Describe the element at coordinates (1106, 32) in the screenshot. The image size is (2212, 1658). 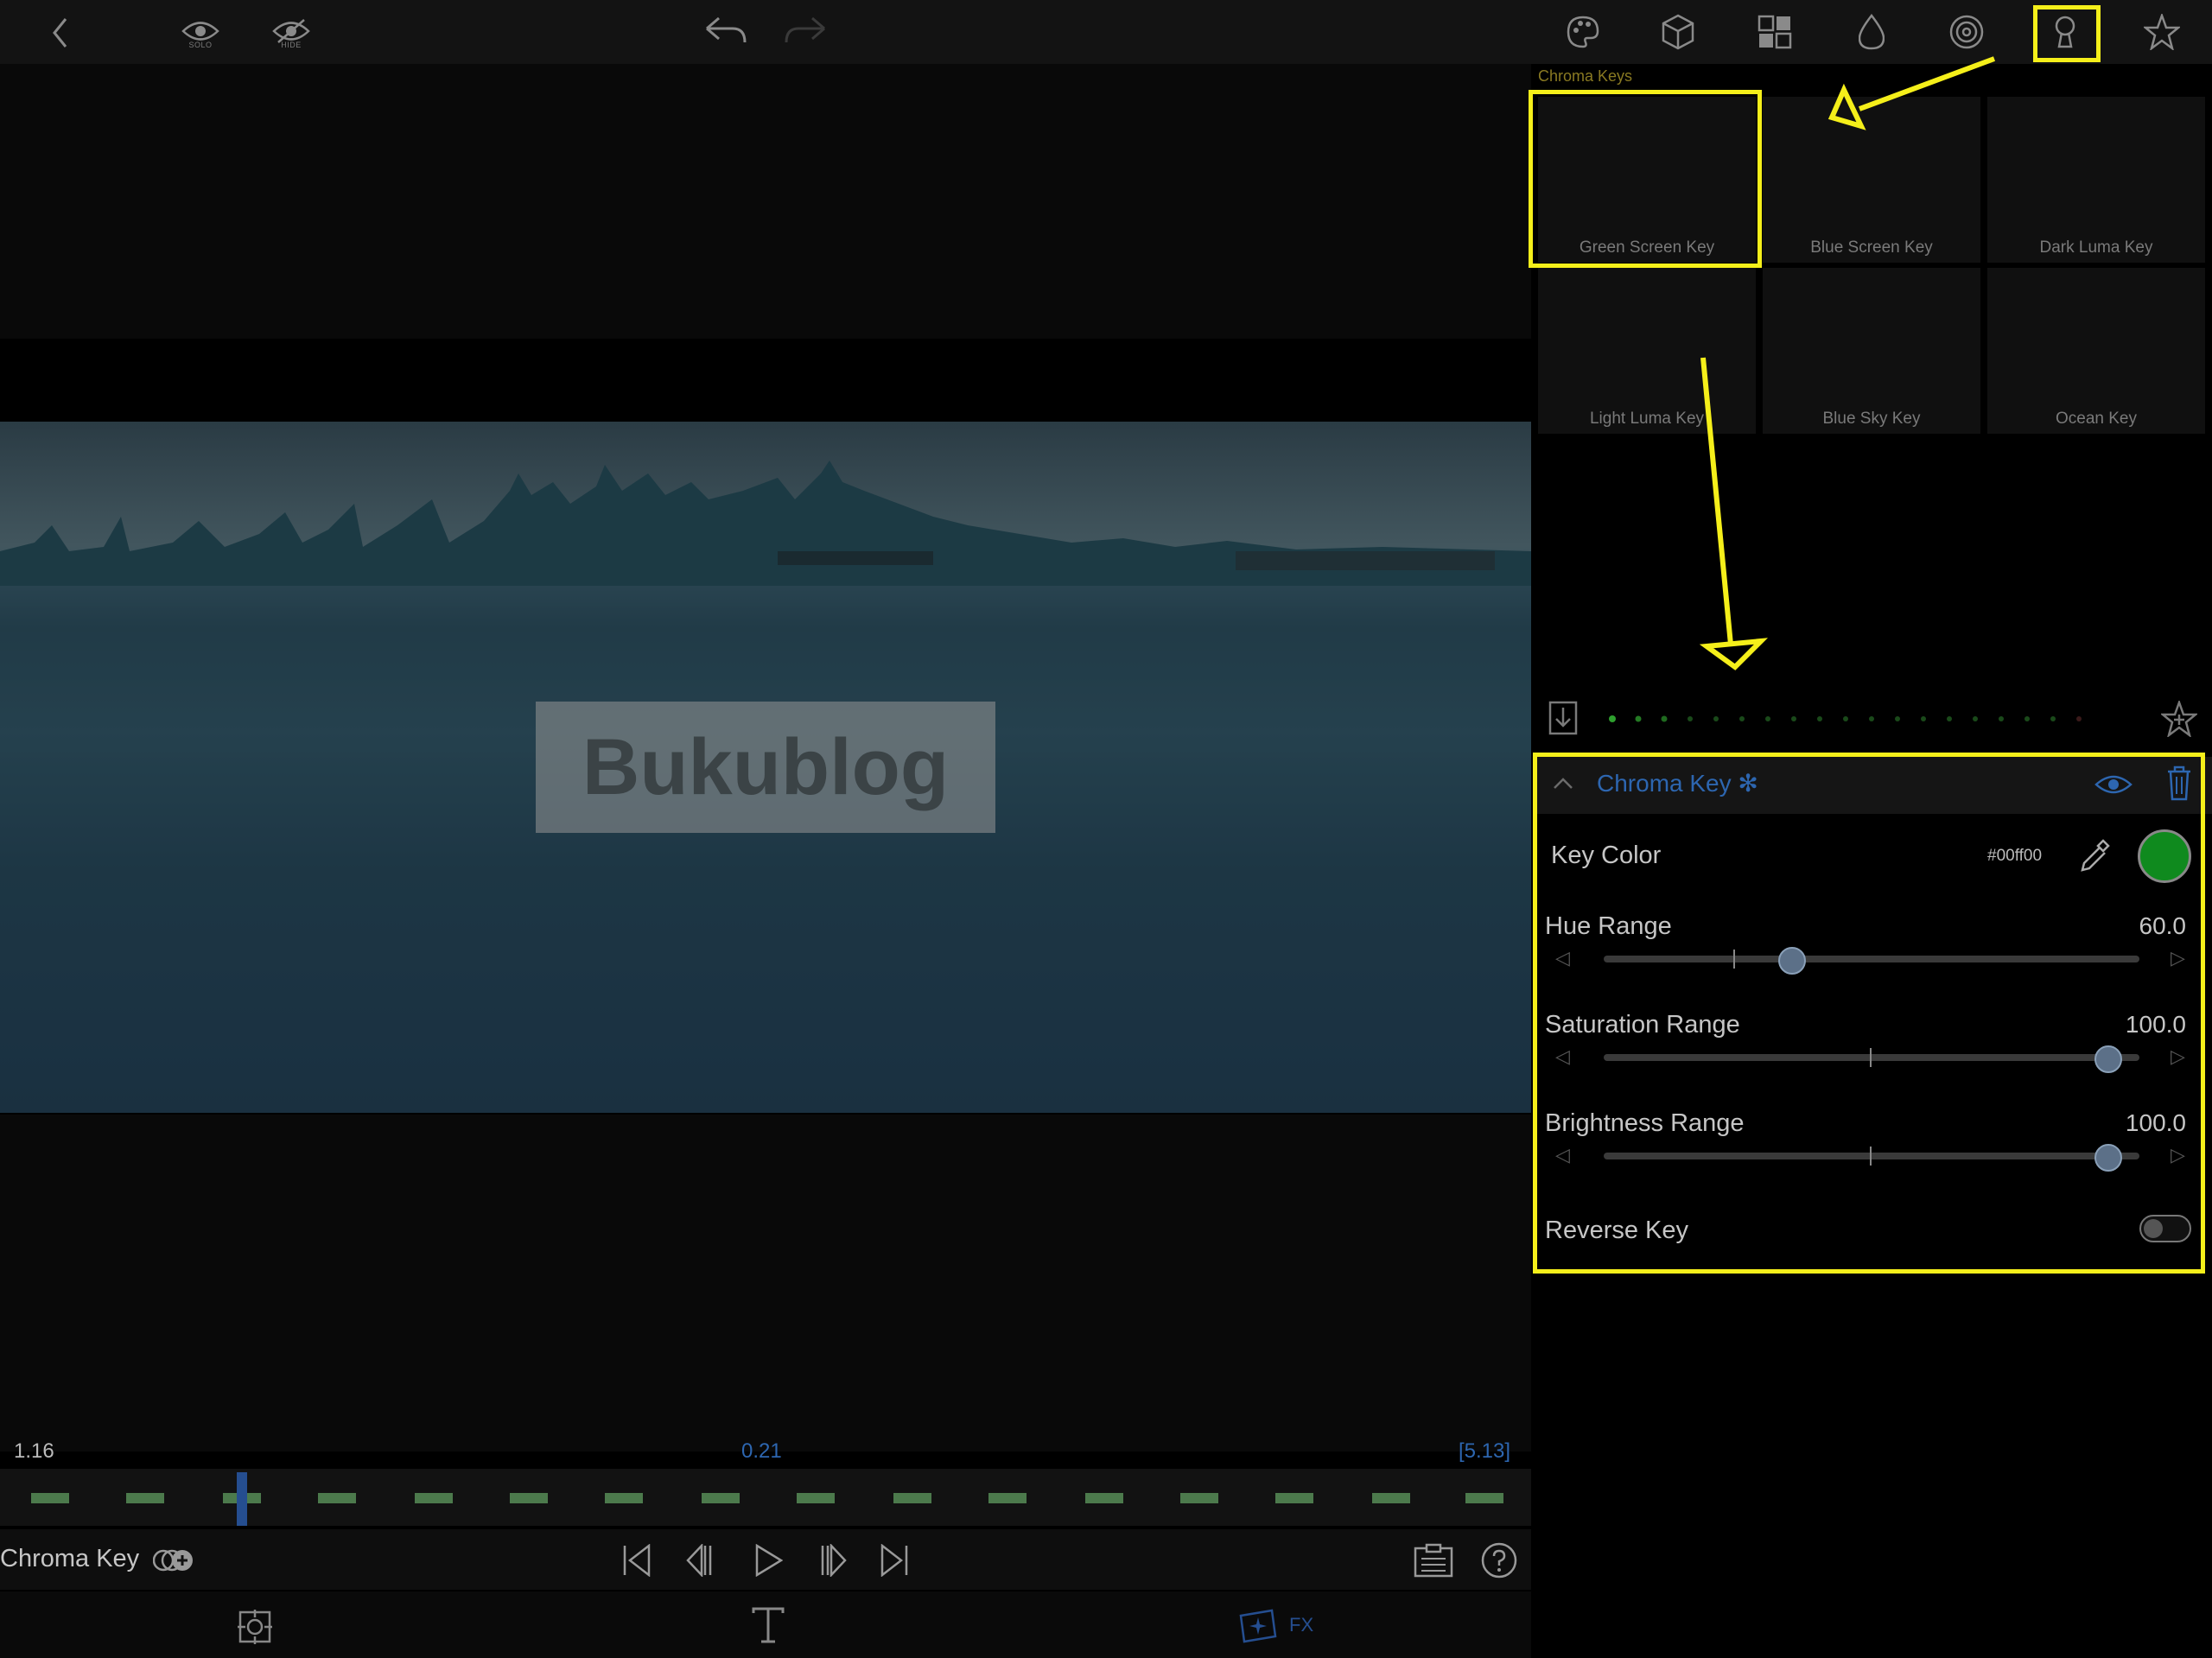
I see `top-toolbar: SOLO HIDE` at that location.